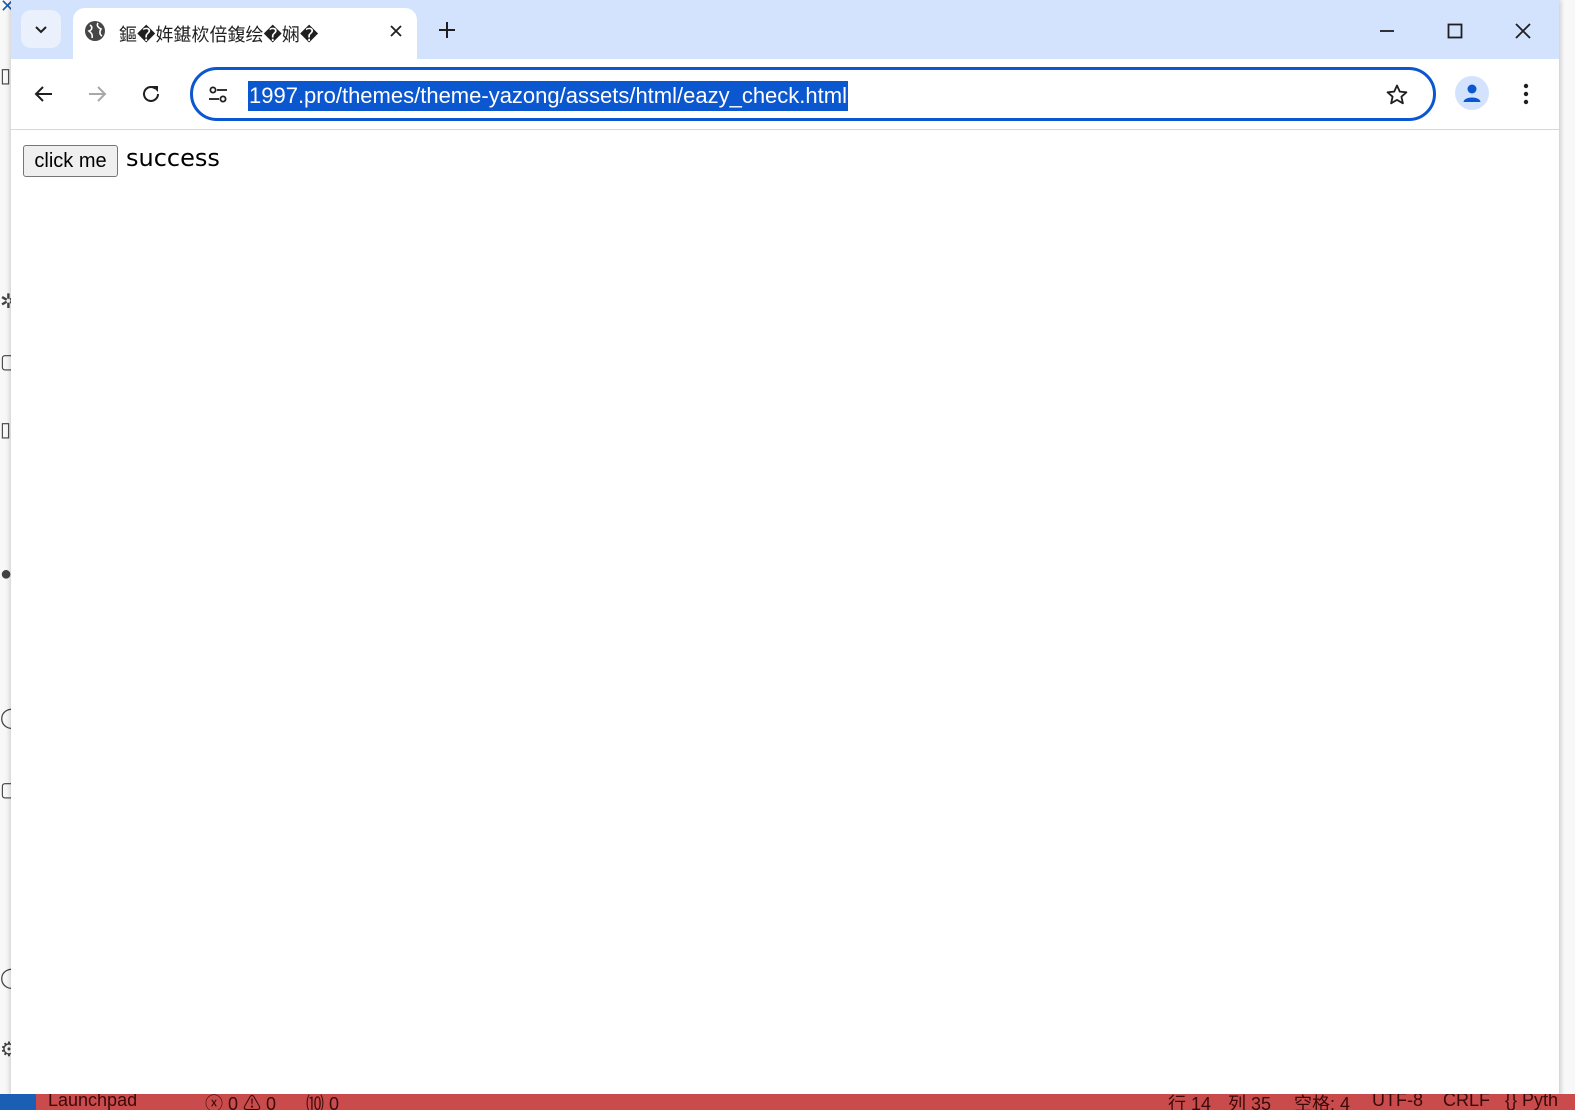 This screenshot has width=1575, height=1110. Describe the element at coordinates (785, 29) in the screenshot. I see `tab-strip: 鏂�姩鍖栨倍鍑绘�娴�` at that location.